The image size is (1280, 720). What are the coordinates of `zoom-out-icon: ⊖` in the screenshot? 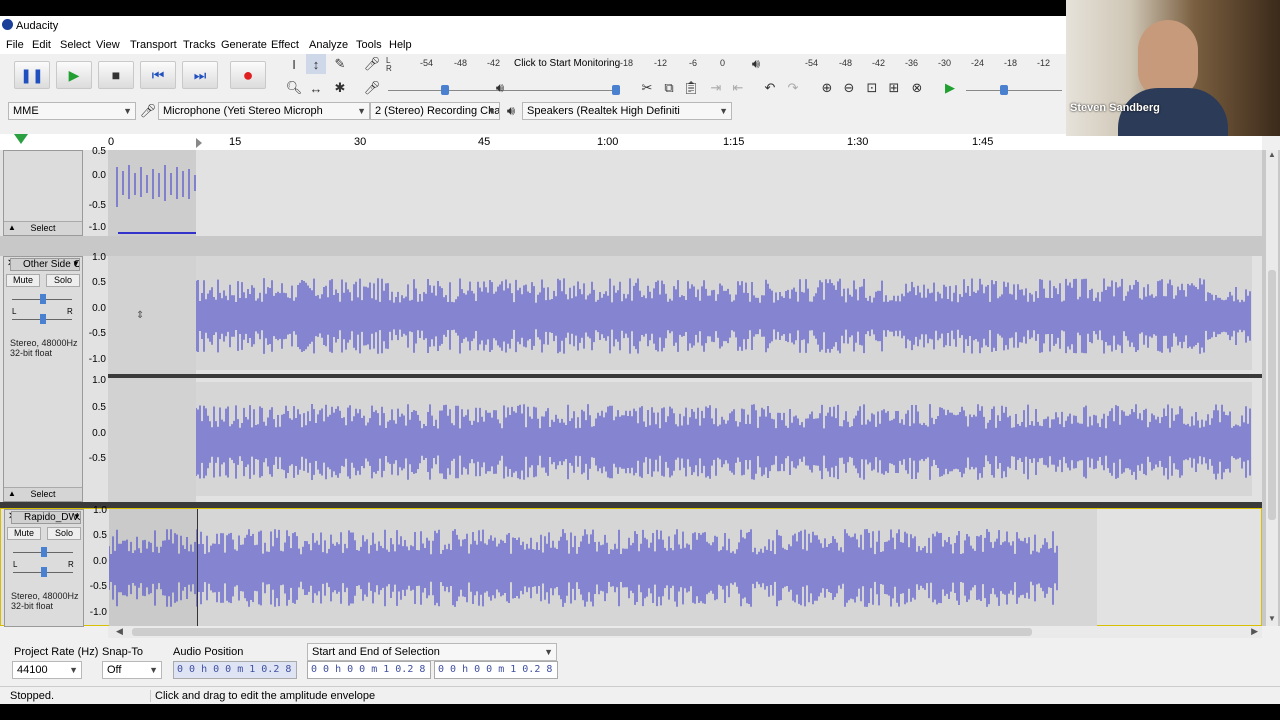 It's located at (849, 88).